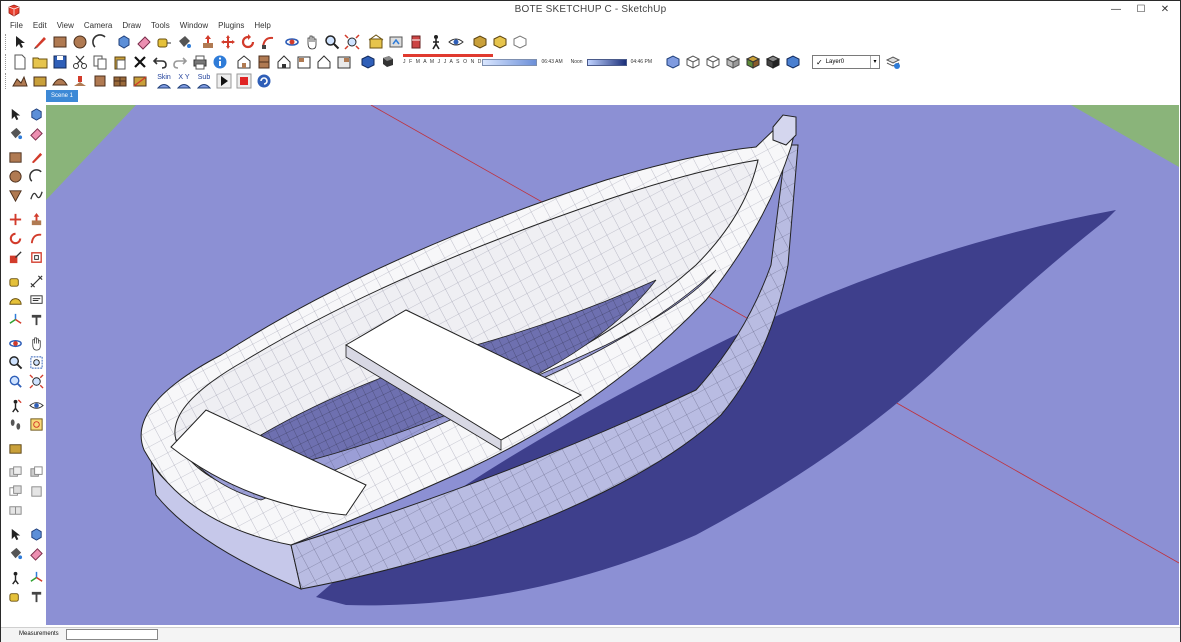  What do you see at coordinates (15, 320) in the screenshot?
I see `axes-tool-button` at bounding box center [15, 320].